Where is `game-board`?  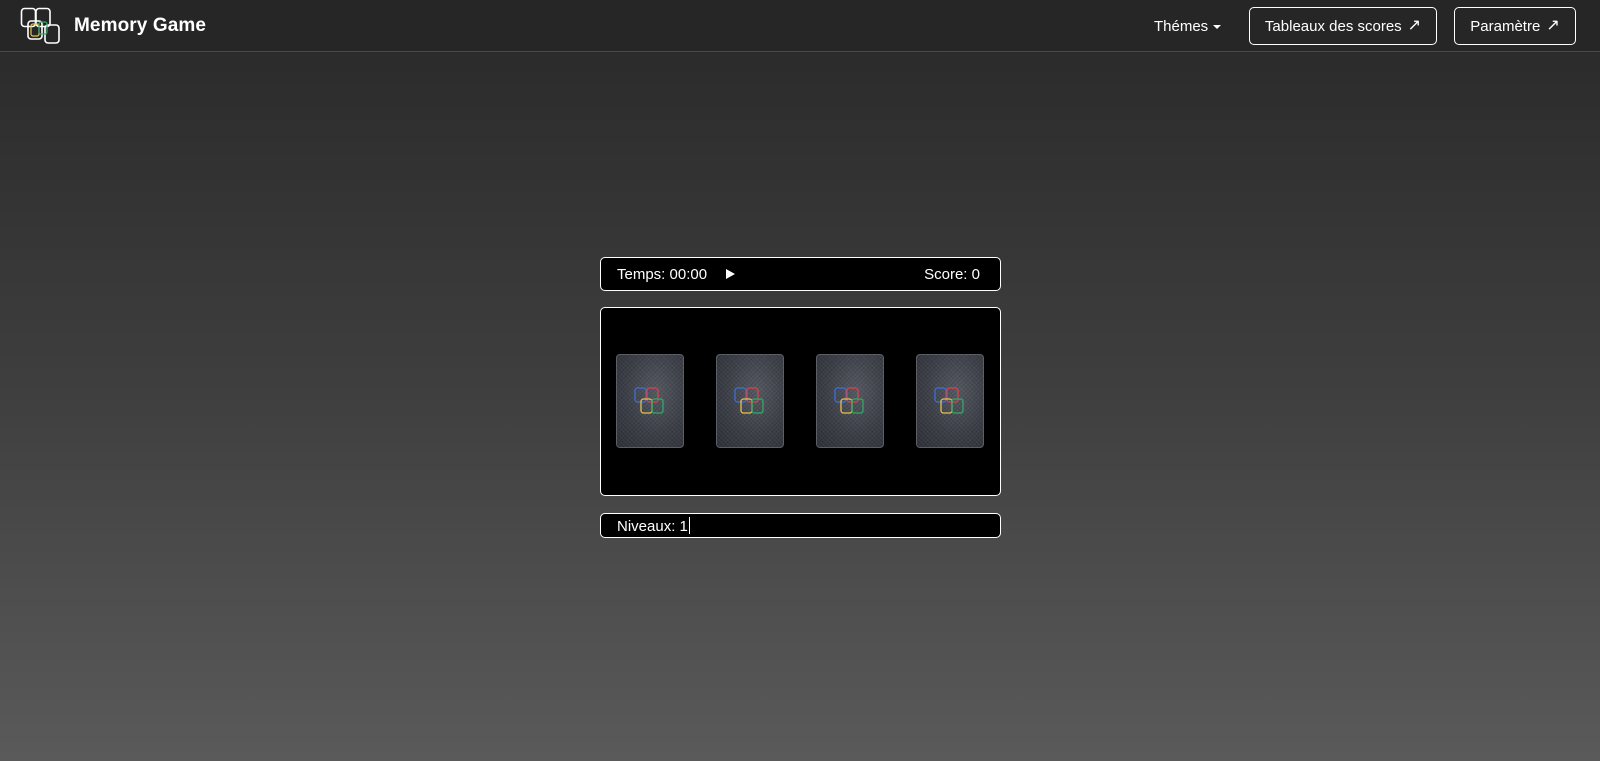
game-board is located at coordinates (800, 401).